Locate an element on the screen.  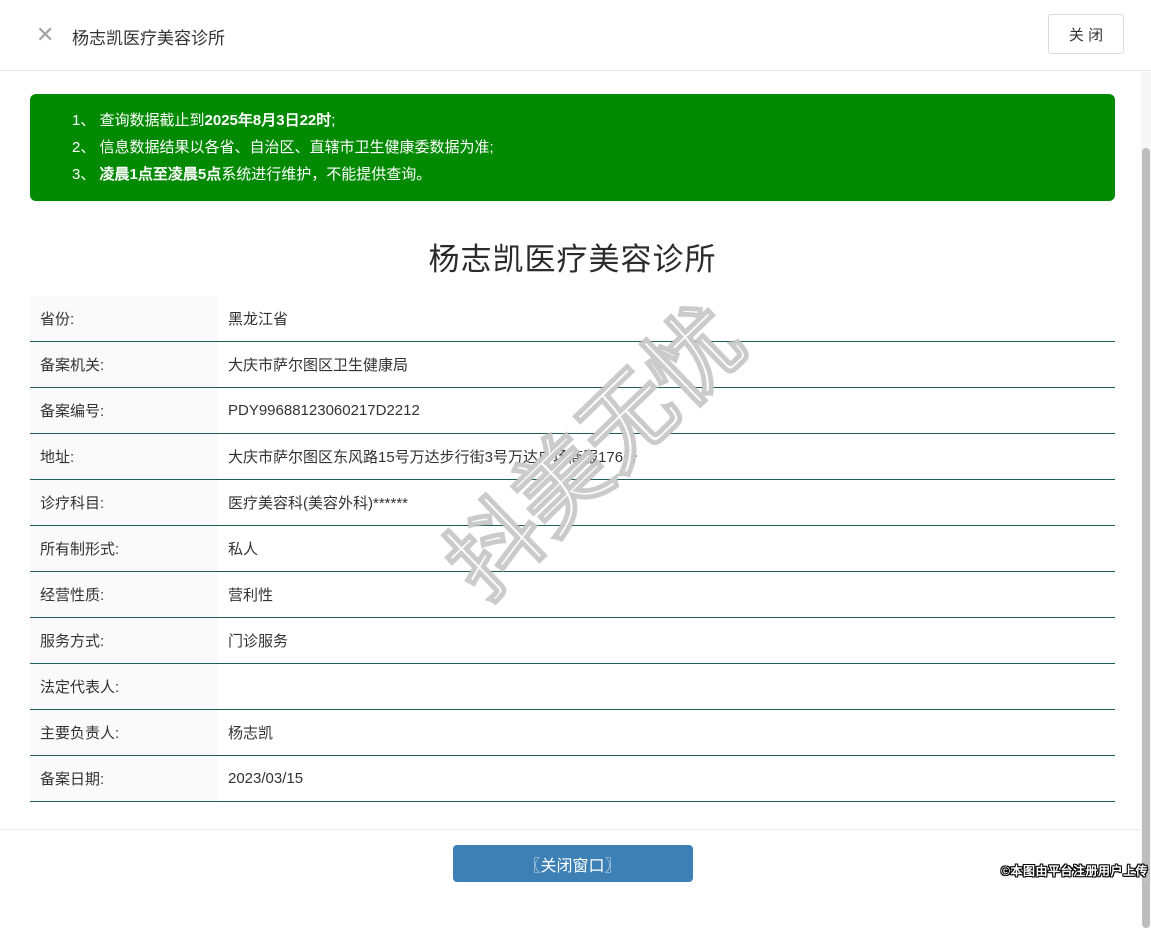
table-row: 经营性质: 营利性 is located at coordinates (572, 595).